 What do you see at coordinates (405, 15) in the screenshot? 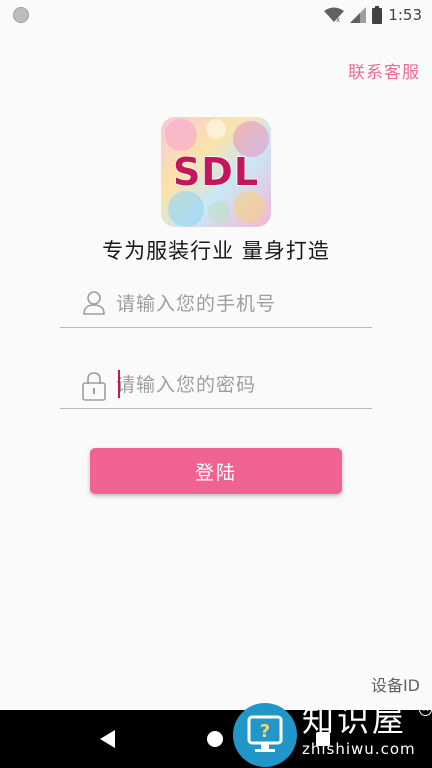
I see `clock: 1:53` at bounding box center [405, 15].